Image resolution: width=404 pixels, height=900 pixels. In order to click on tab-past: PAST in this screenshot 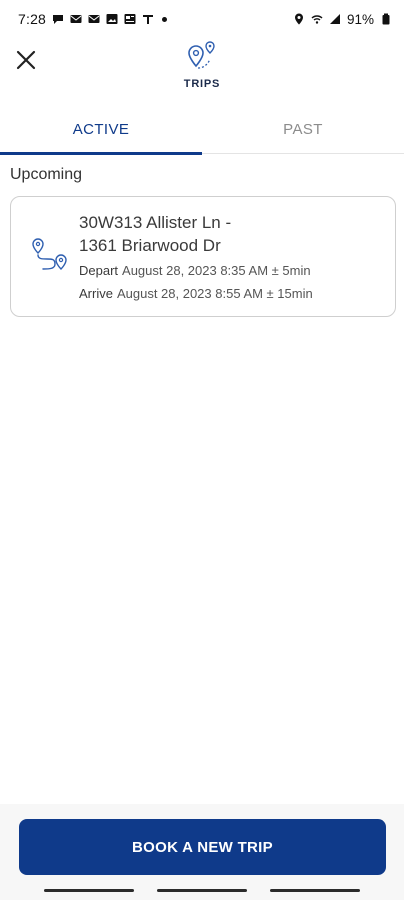, I will do `click(303, 129)`.